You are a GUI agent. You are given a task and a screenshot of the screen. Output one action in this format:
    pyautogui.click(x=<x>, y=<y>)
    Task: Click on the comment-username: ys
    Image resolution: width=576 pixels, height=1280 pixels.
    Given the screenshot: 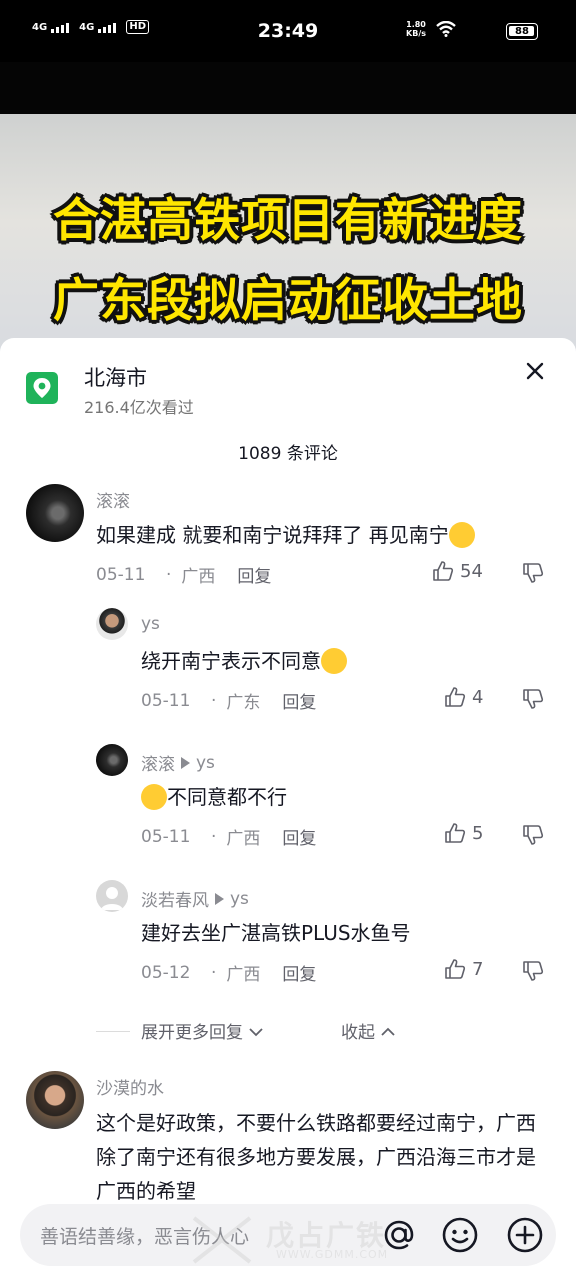 What is the action you would take?
    pyautogui.click(x=150, y=624)
    